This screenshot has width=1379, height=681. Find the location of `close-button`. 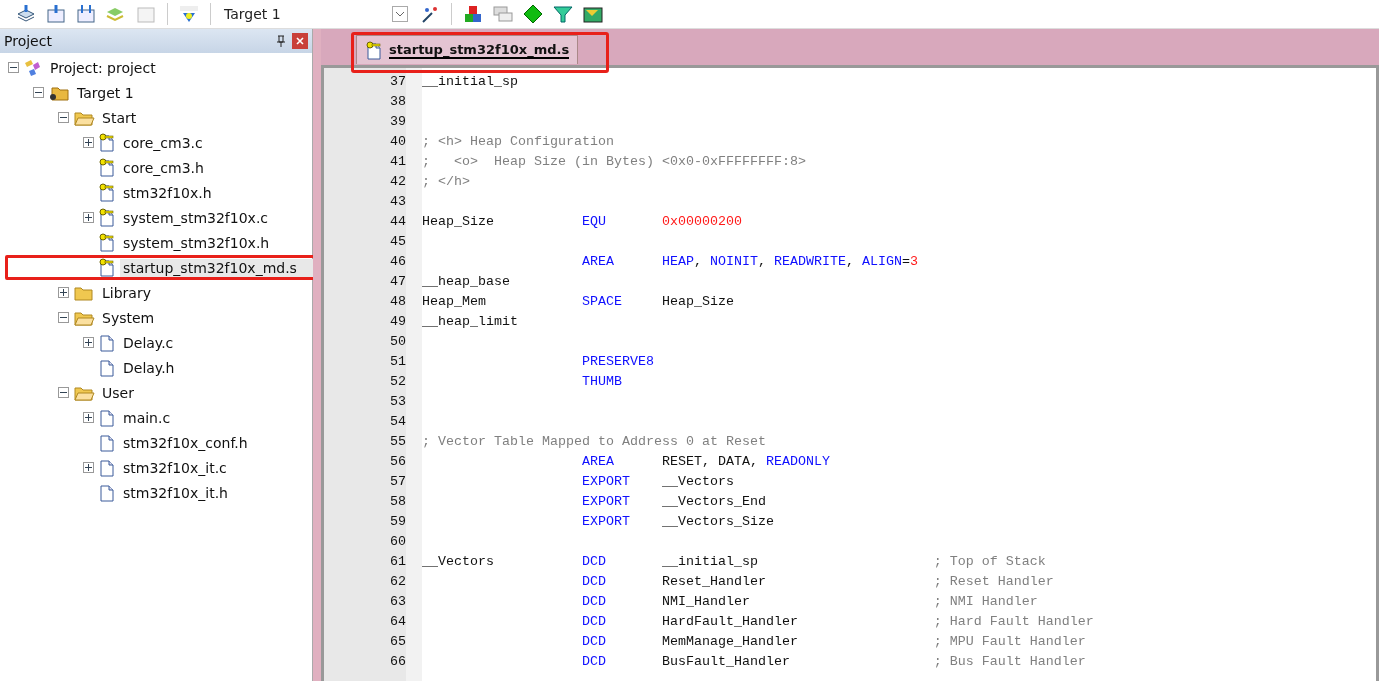

close-button is located at coordinates (300, 41).